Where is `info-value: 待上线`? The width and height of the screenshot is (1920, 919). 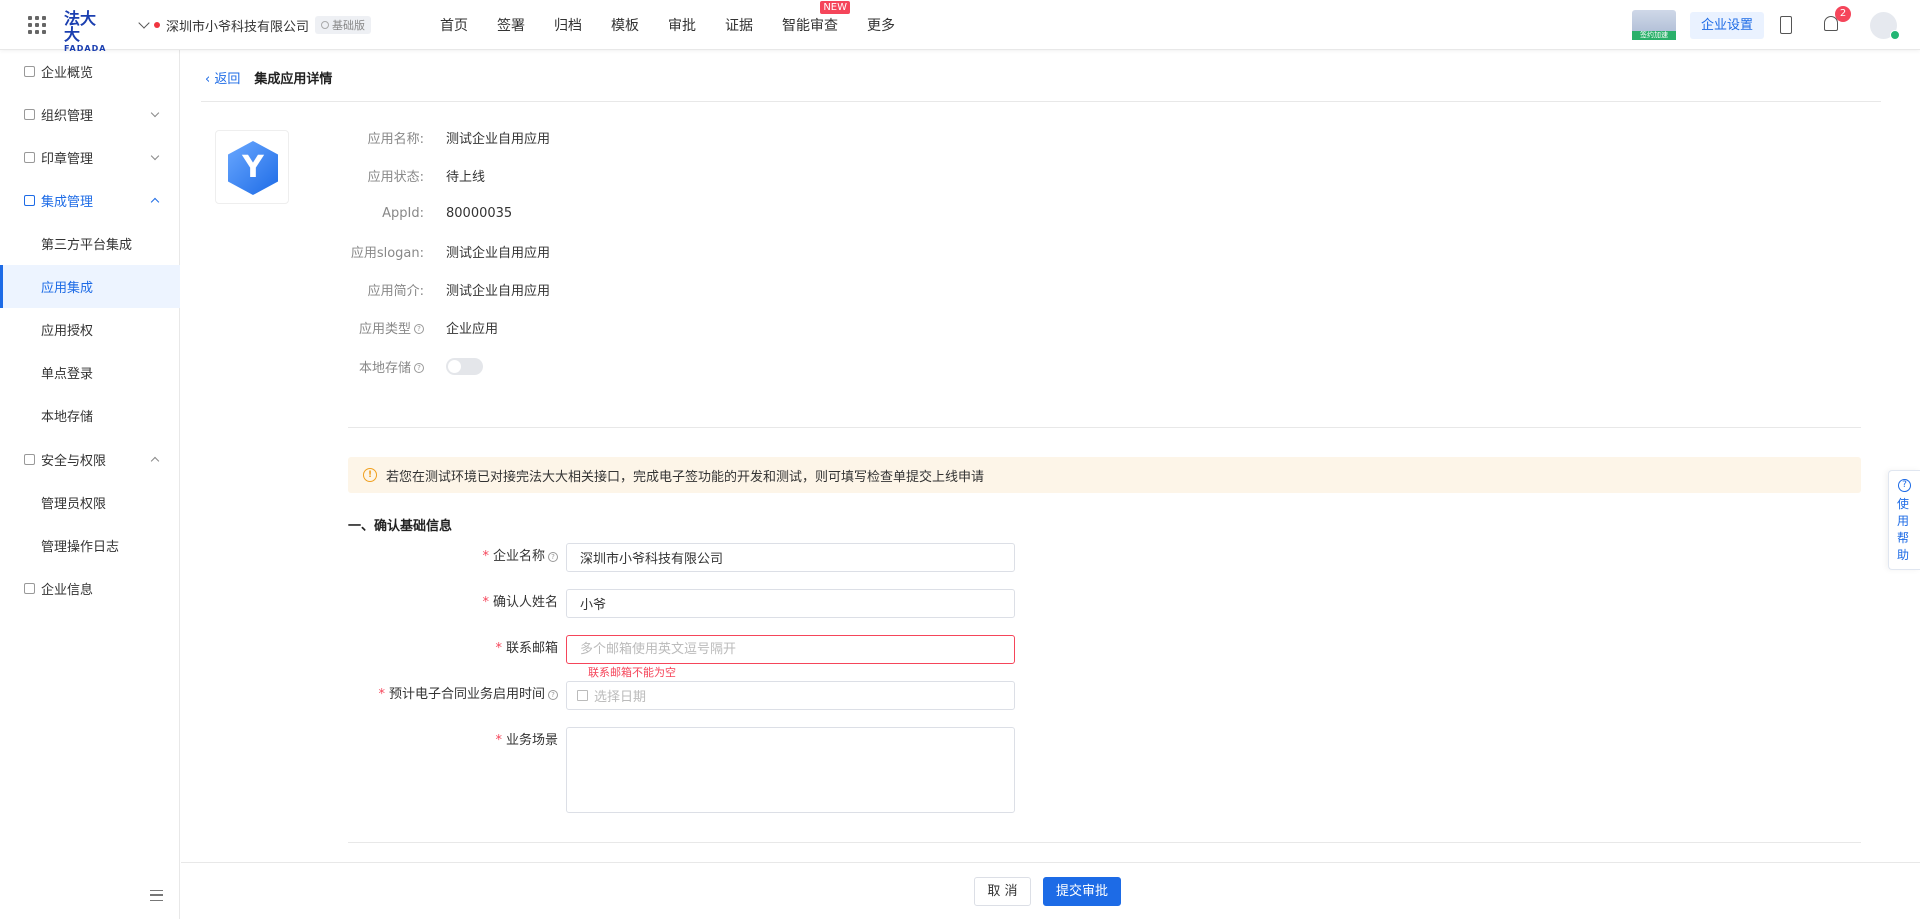
info-value: 待上线 is located at coordinates (466, 177).